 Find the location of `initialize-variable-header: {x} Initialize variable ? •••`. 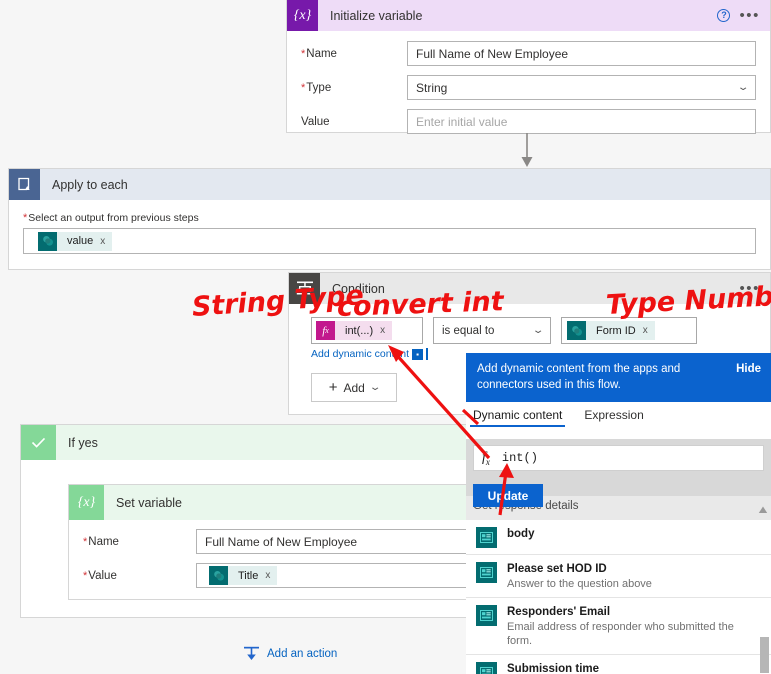

initialize-variable-header: {x} Initialize variable ? ••• is located at coordinates (528, 15).